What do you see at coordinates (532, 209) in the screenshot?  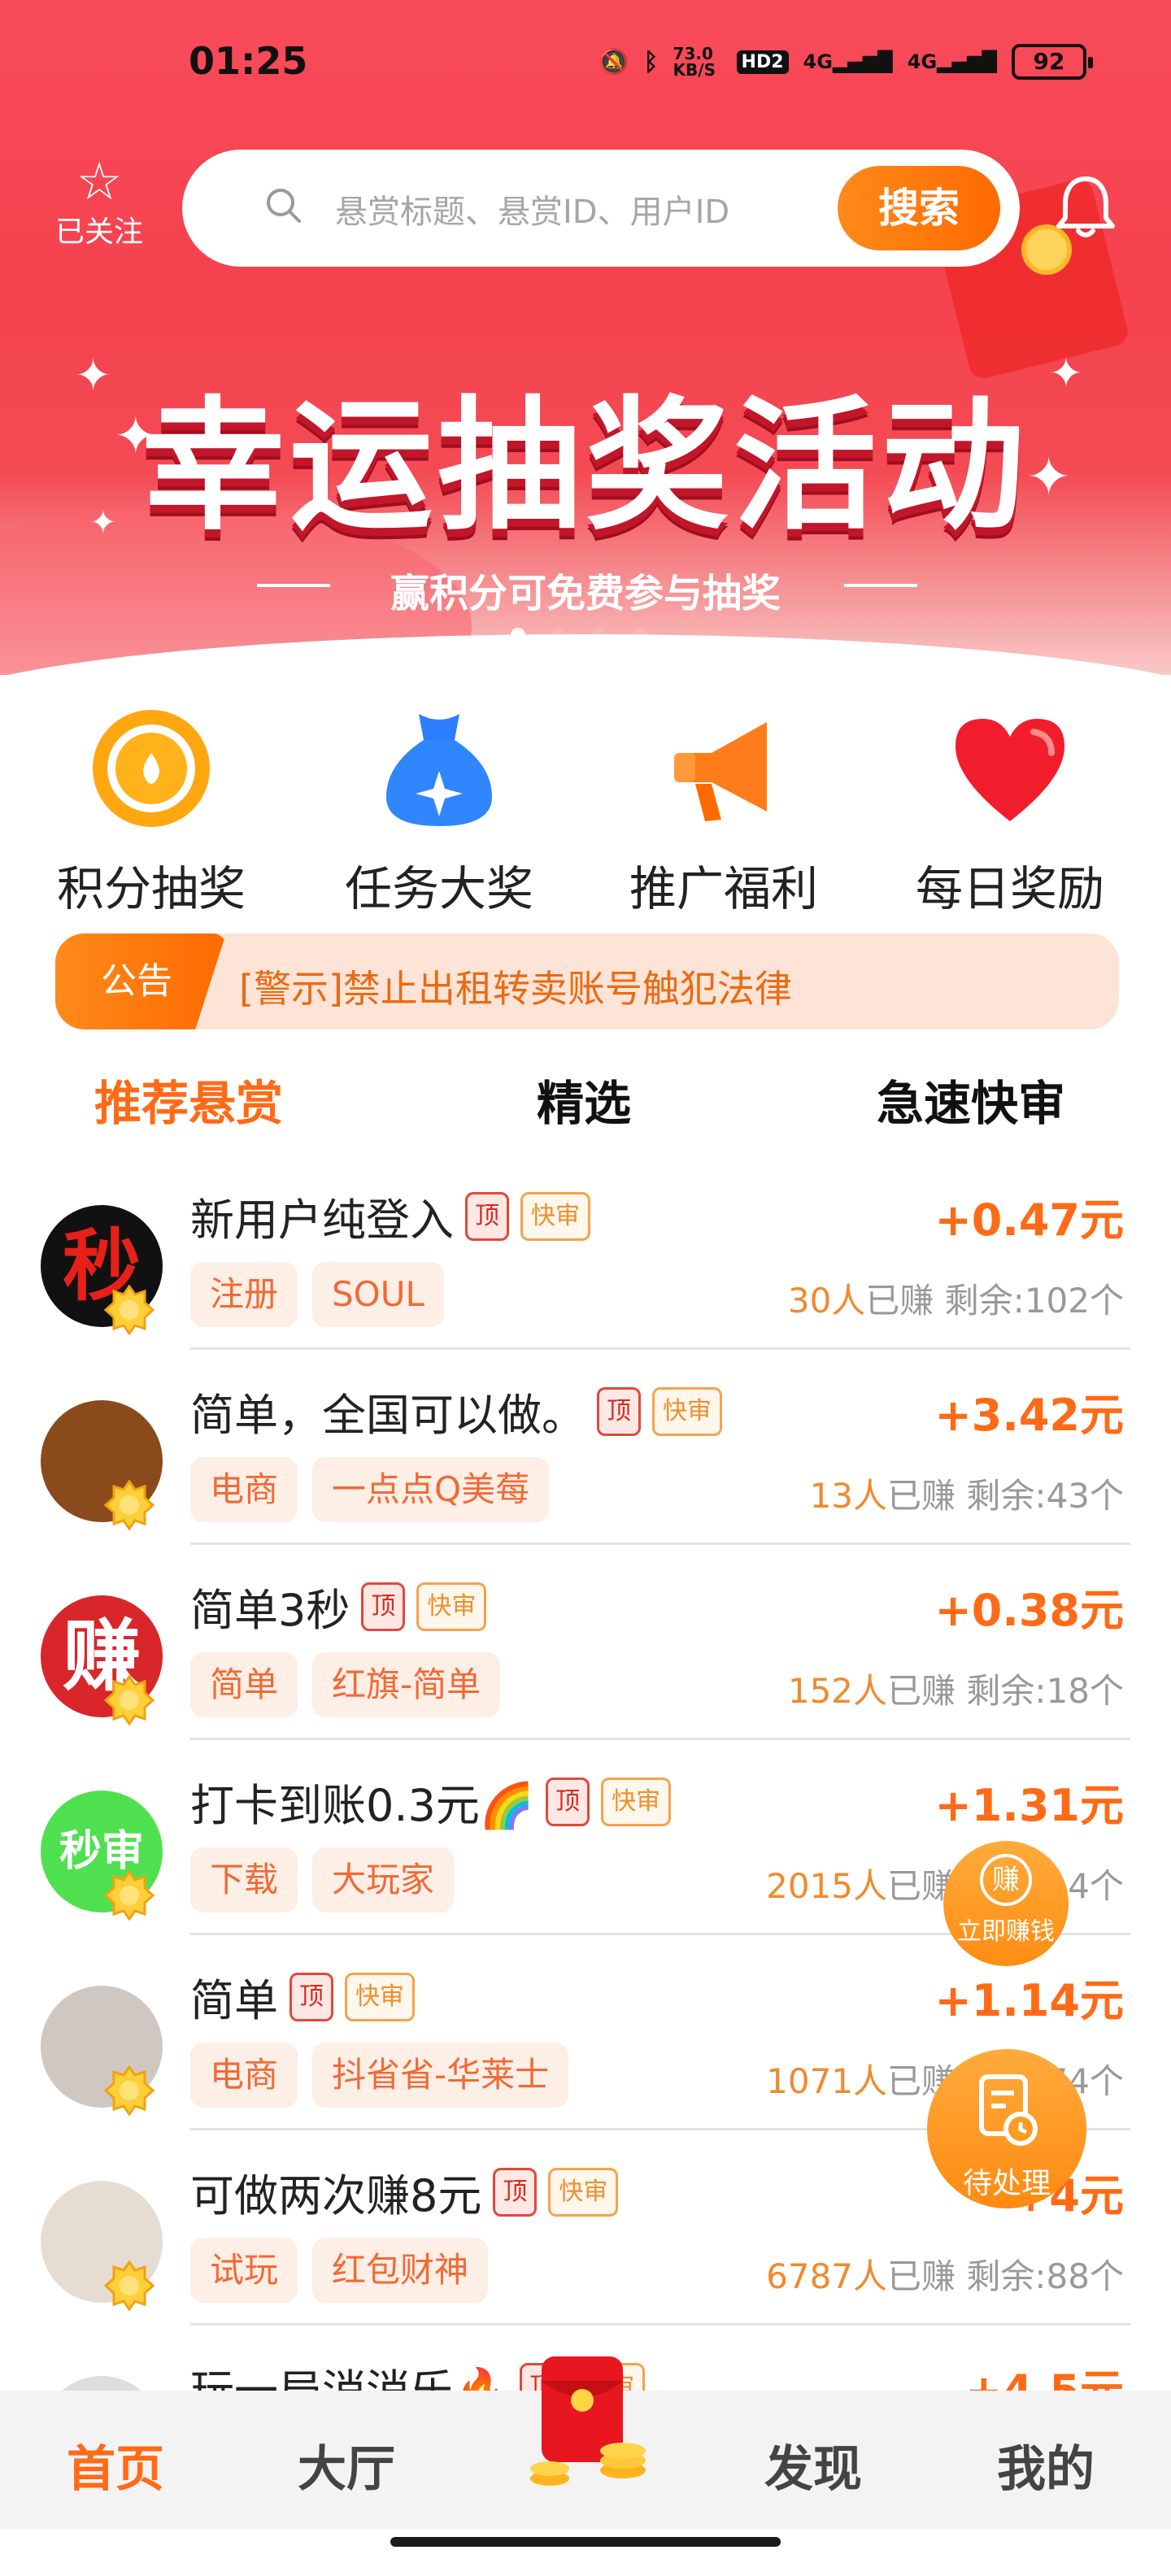 I see `search-input: 悬赏标题、悬赏ID、用户ID` at bounding box center [532, 209].